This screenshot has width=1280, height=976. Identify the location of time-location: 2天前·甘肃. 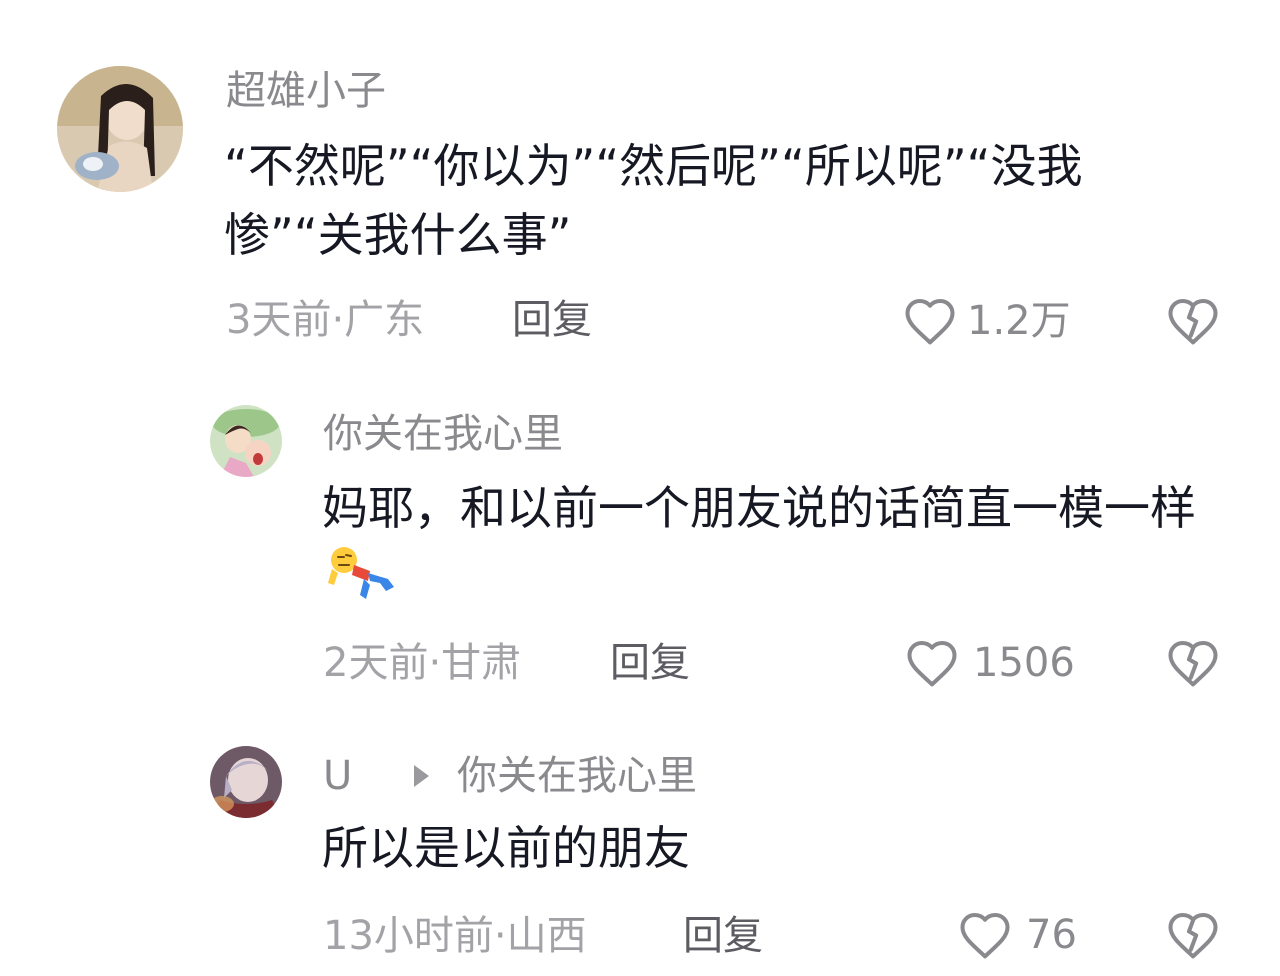
(422, 663).